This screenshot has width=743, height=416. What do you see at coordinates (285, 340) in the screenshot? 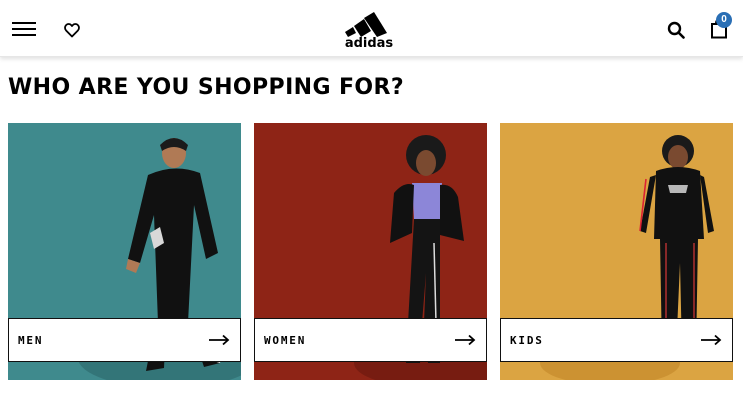
I see `card-label-women: WOMEN` at bounding box center [285, 340].